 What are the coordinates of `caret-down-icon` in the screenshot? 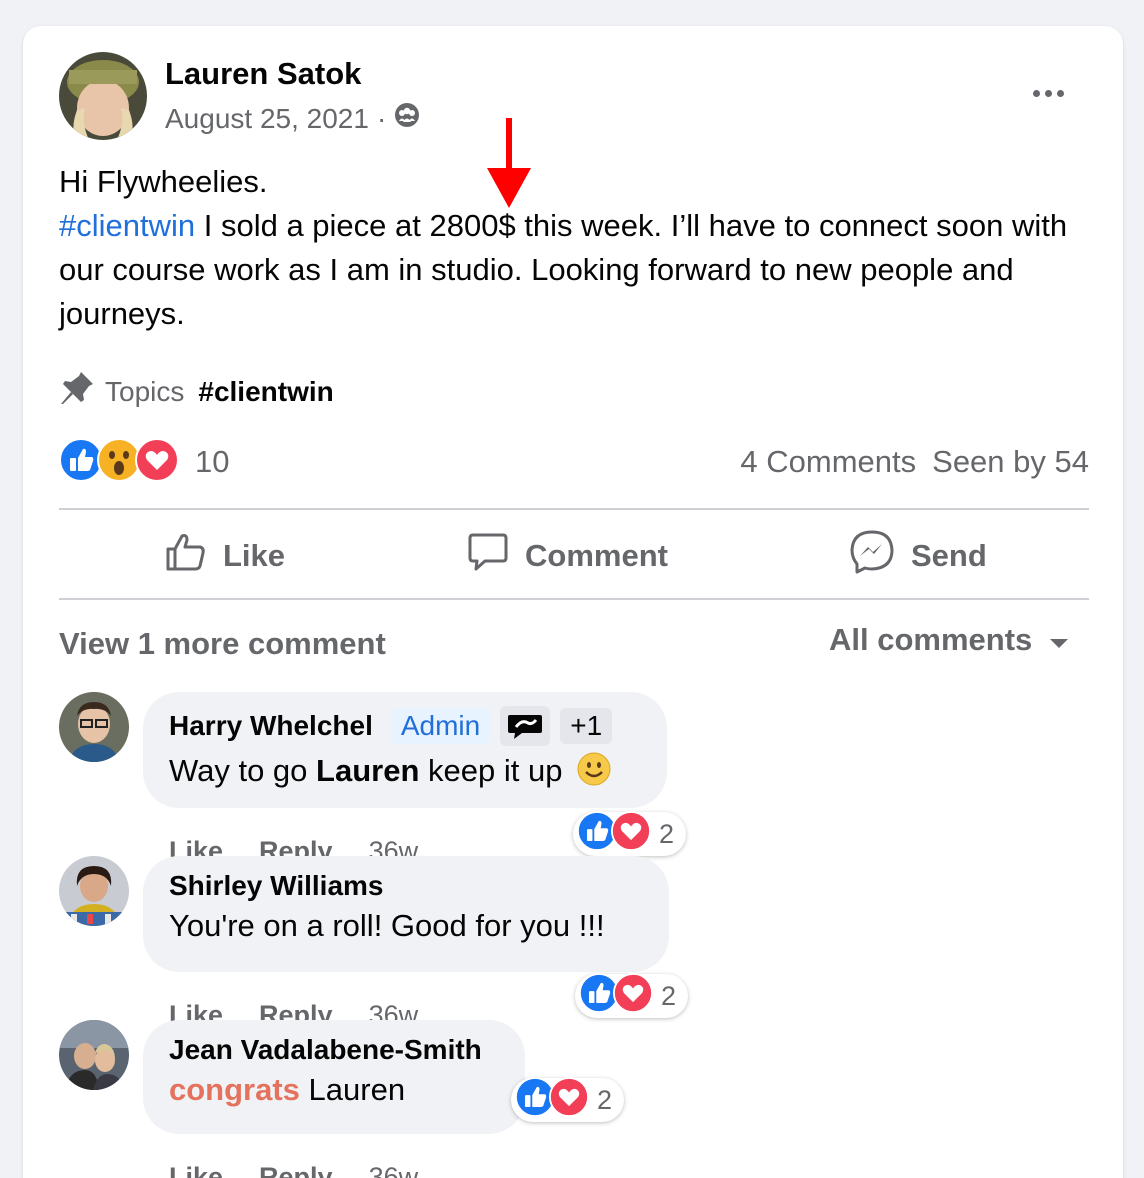 It's located at (1059, 640).